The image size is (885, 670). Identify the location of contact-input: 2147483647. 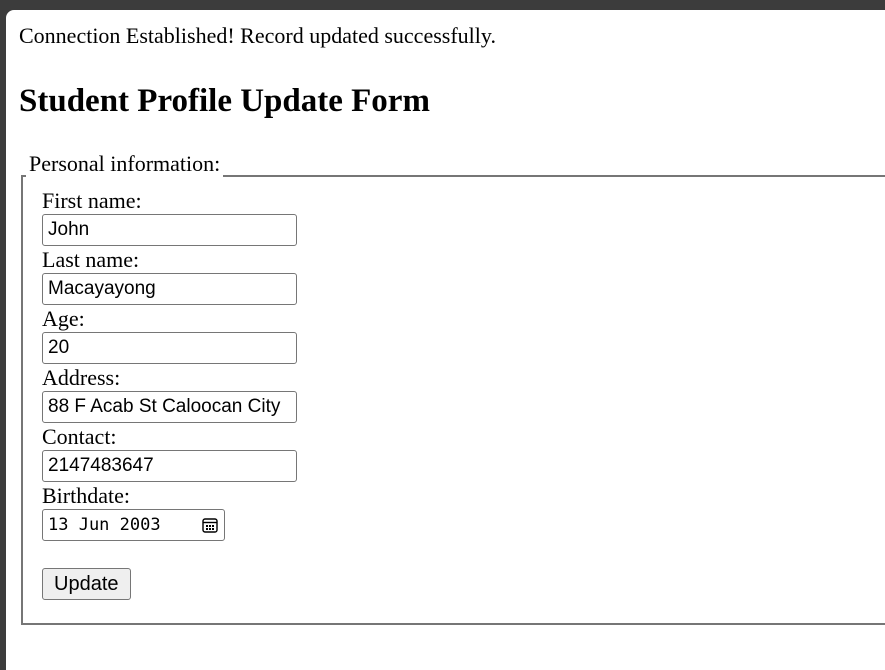
(169, 466).